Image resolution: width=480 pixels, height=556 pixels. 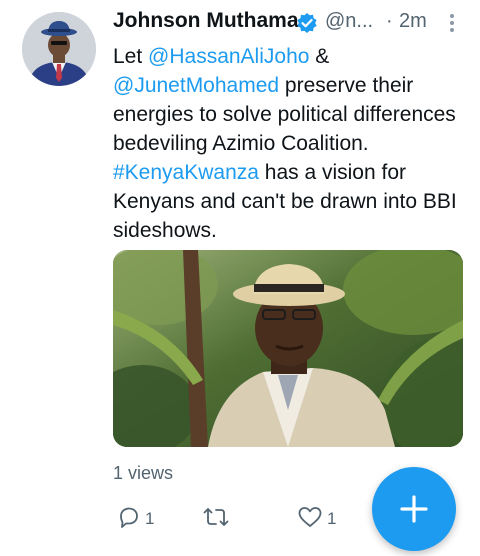 I want to click on tweet-header: Johnson Muthama @n... · 2m, so click(x=289, y=24).